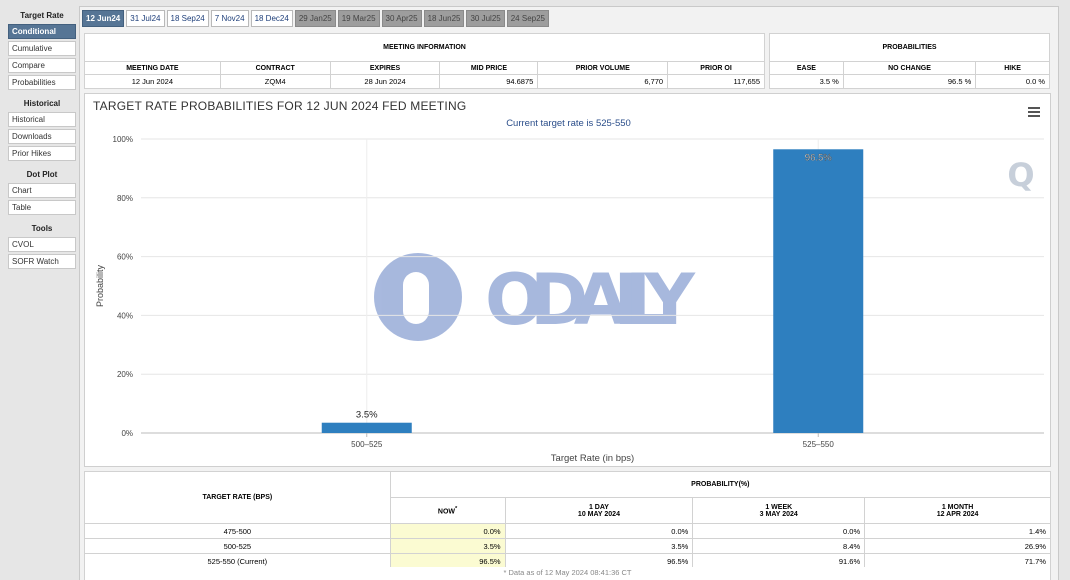 The height and width of the screenshot is (580, 1070). What do you see at coordinates (590, 300) in the screenshot?
I see `watermark-text: ODAILY` at bounding box center [590, 300].